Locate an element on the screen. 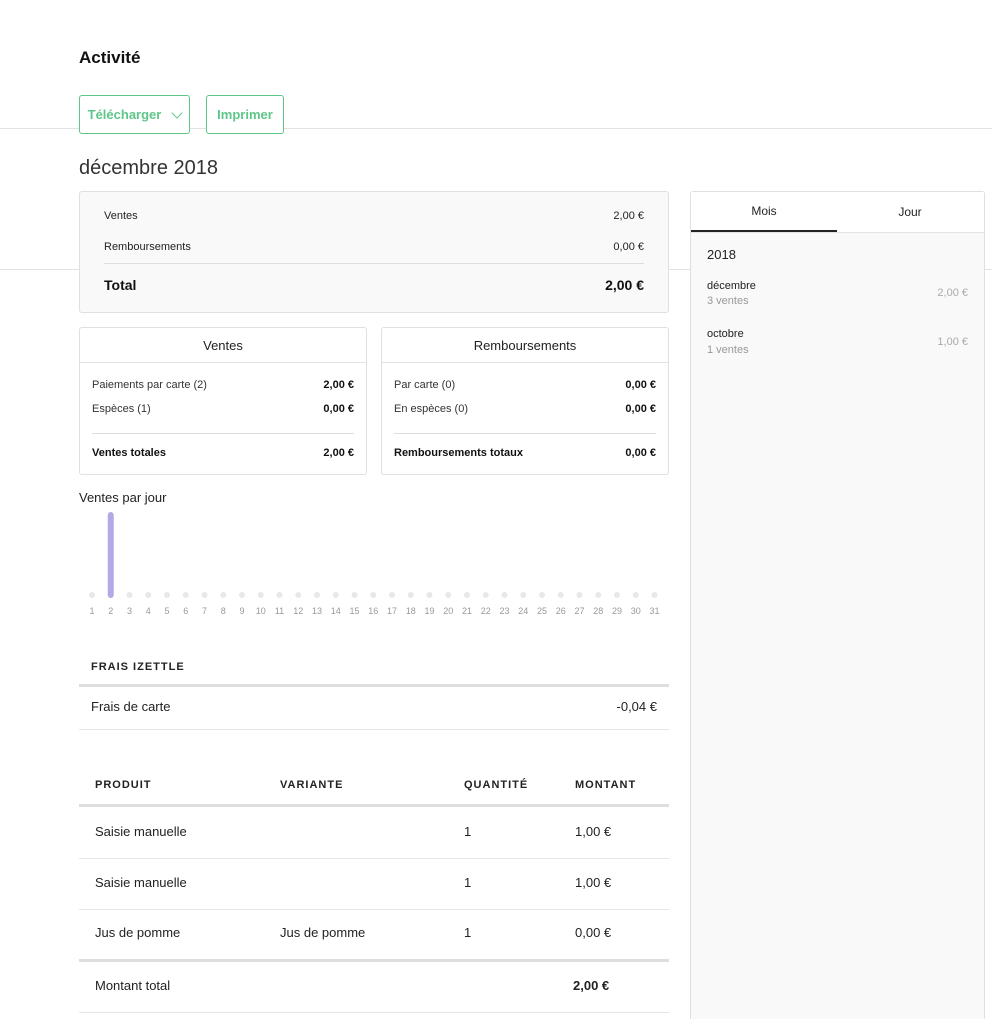 The height and width of the screenshot is (1019, 992). chart-tick-label: 31 is located at coordinates (654, 611).